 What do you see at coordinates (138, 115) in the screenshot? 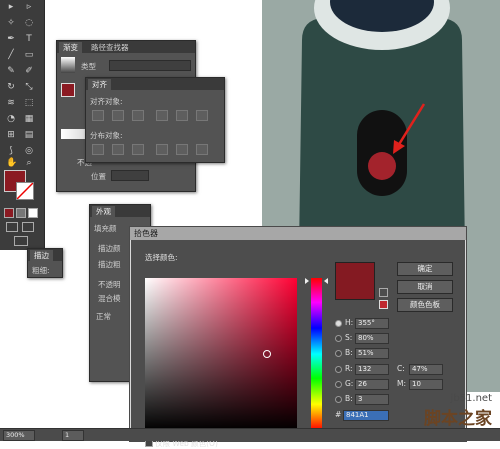
I see `align-right-icon` at bounding box center [138, 115].